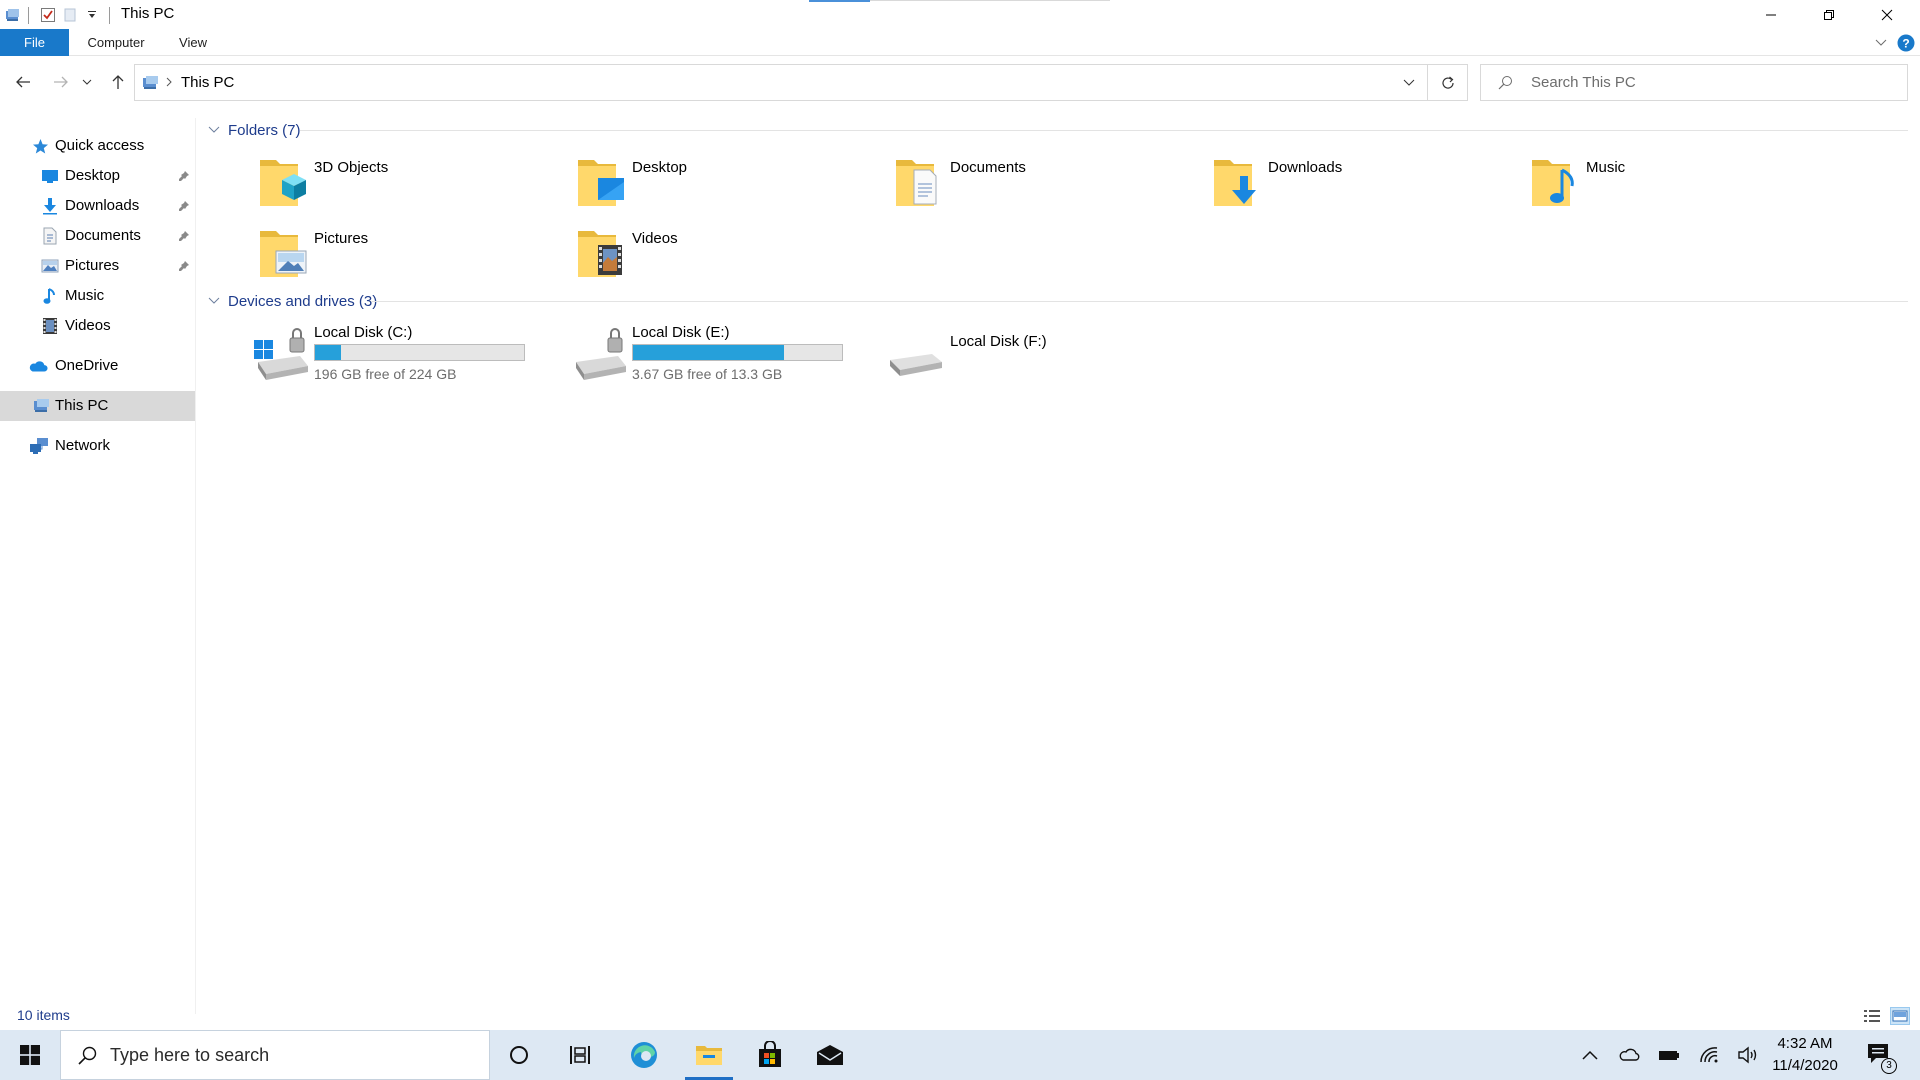 The width and height of the screenshot is (1920, 1080). Describe the element at coordinates (916, 183) in the screenshot. I see `documents-folder-icon` at that location.